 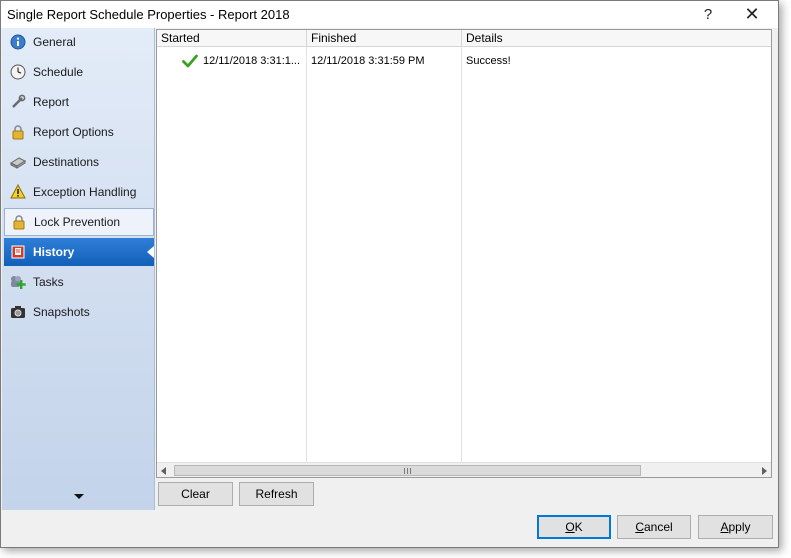 I want to click on destination-icon, so click(x=18, y=162).